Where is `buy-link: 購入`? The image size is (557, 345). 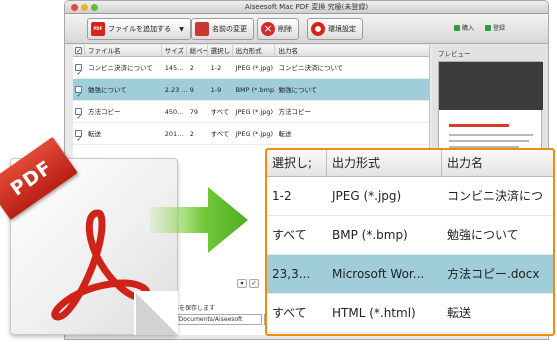
buy-link: 購入 is located at coordinates (464, 29).